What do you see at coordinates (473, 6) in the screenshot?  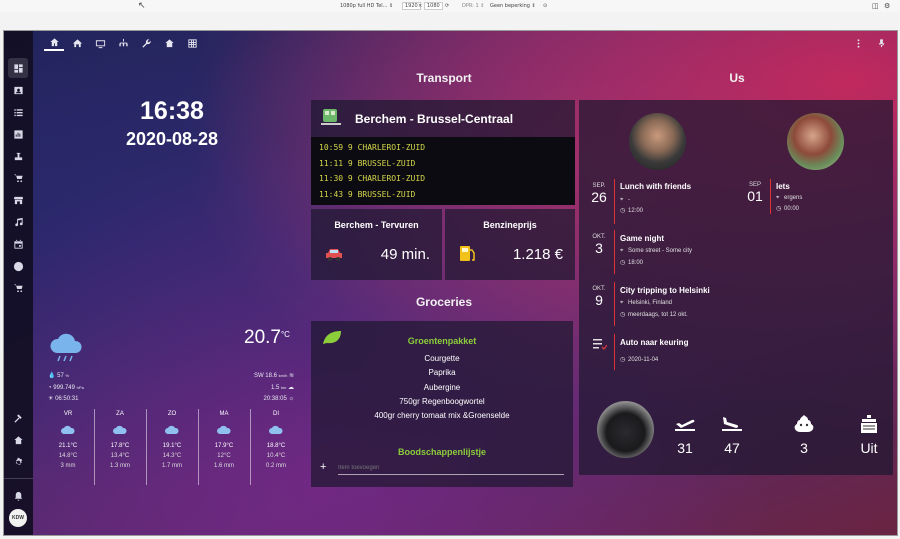 I see `dpr-select: DPR: 1 ⇕` at bounding box center [473, 6].